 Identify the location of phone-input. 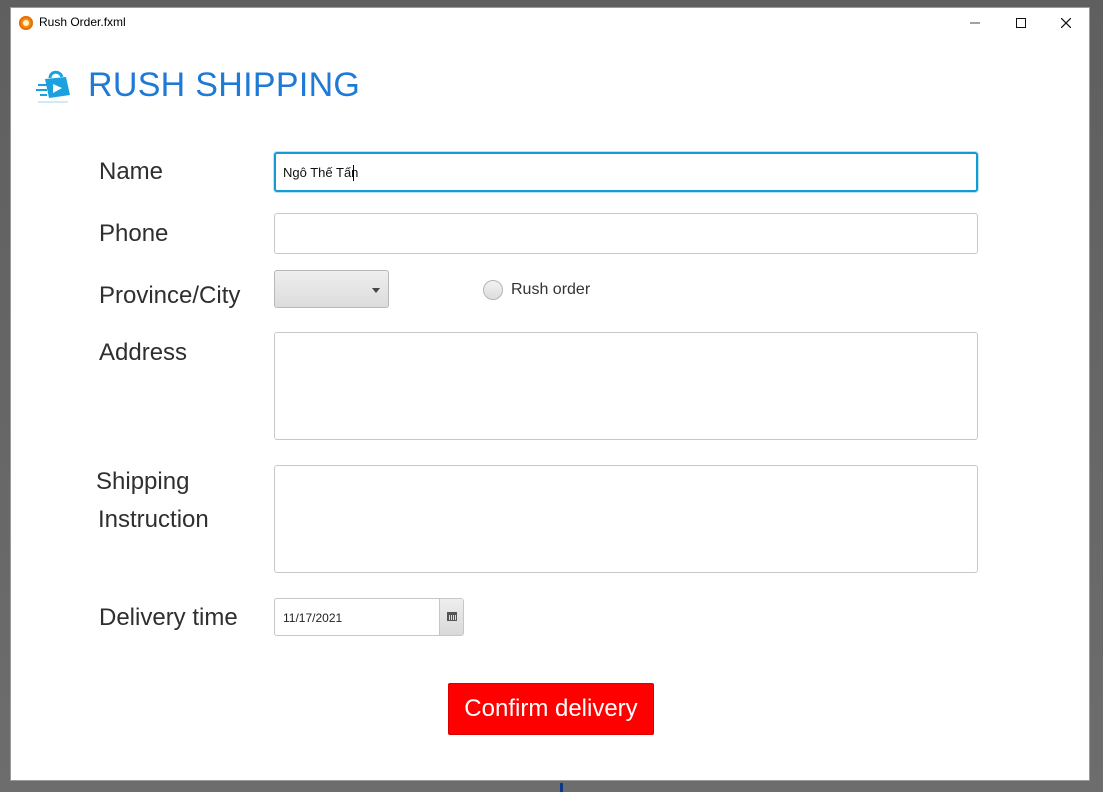
(626, 233).